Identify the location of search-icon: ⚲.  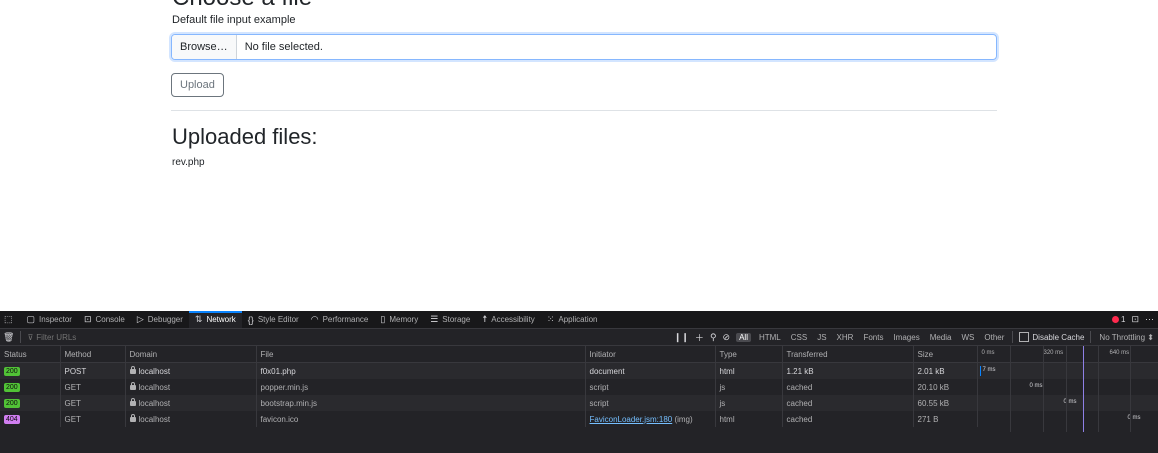
(713, 337).